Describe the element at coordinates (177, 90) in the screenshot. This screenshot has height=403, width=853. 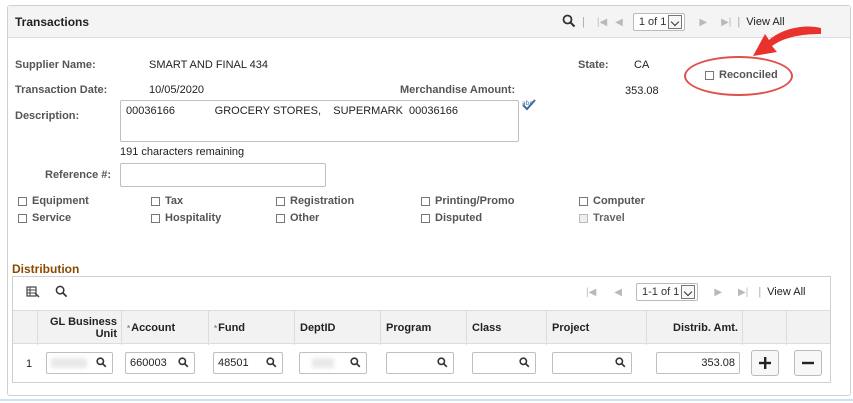
I see `transaction-date-value: 10/05/2020` at that location.